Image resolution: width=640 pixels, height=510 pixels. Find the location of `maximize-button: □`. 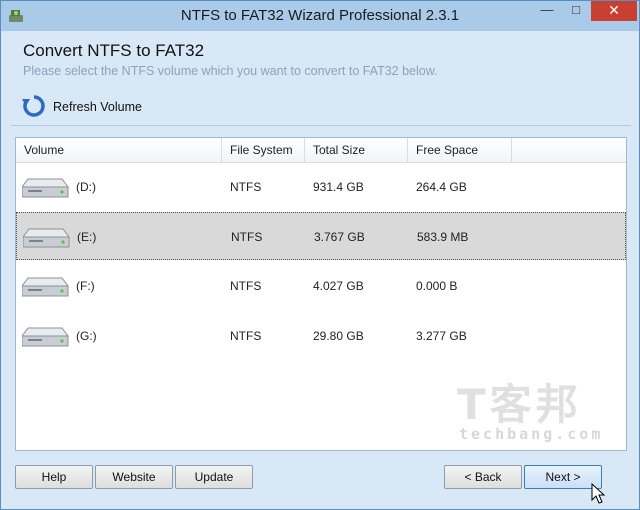

maximize-button: □ is located at coordinates (576, 11).